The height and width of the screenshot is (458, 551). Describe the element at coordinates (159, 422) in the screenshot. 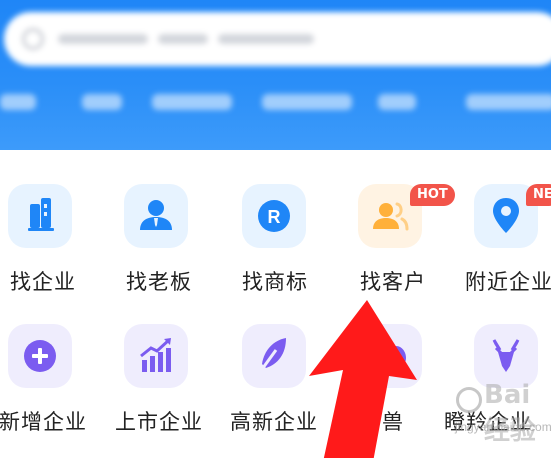

I see `grid-item-label: 上市企业` at that location.